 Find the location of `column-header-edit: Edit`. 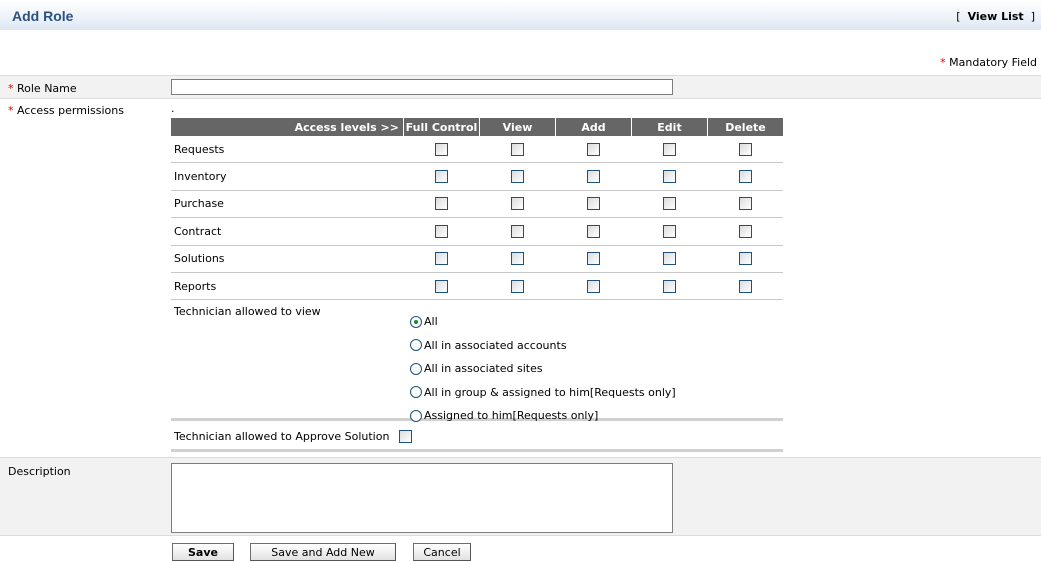

column-header-edit: Edit is located at coordinates (669, 127).